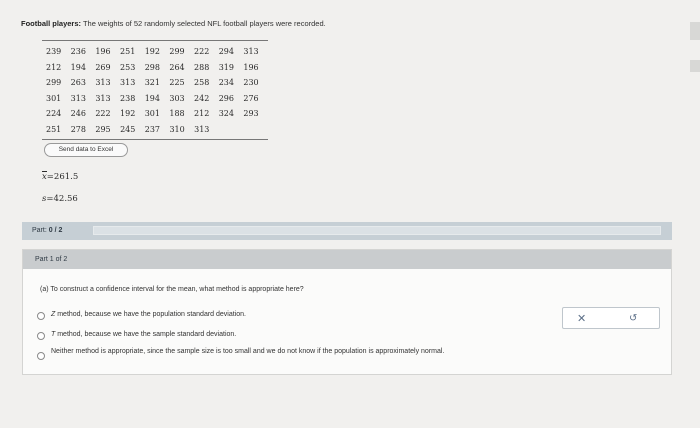 This screenshot has width=700, height=428. What do you see at coordinates (202, 83) in the screenshot?
I see `data-cell: 258` at bounding box center [202, 83].